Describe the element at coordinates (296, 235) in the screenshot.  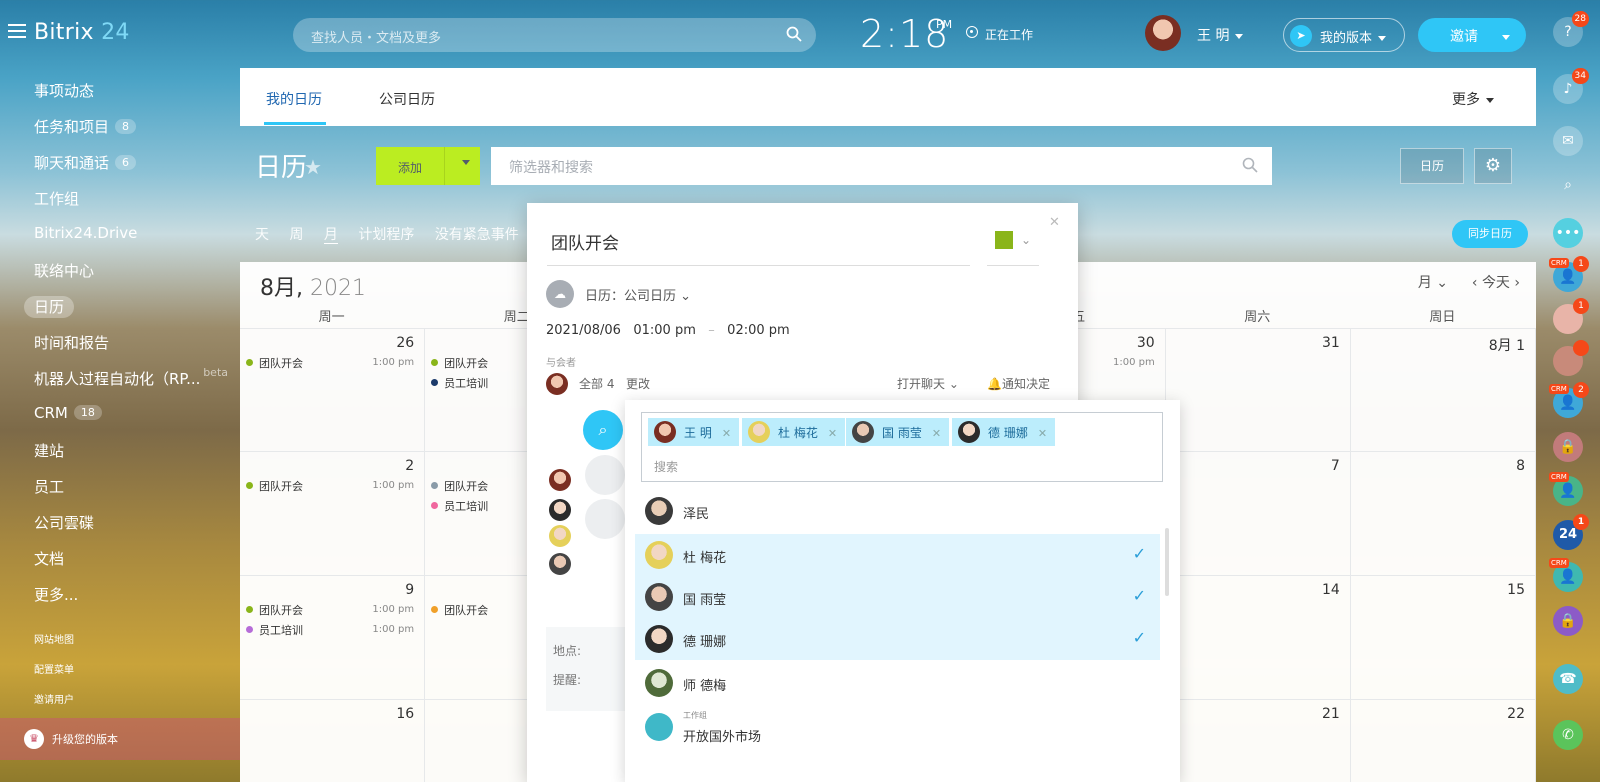
I see `view-week: 周` at that location.